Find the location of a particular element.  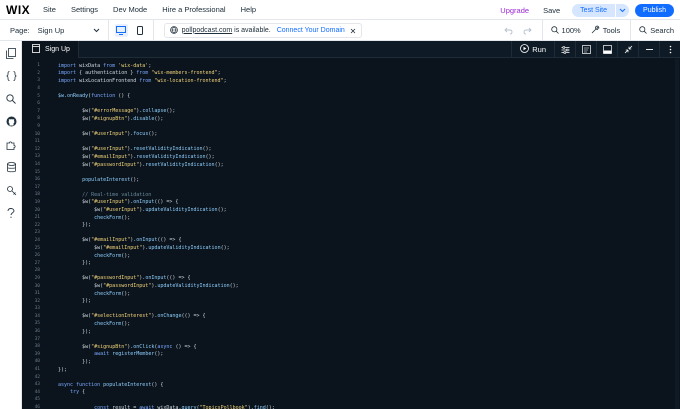

code-line: 21 checkForm (); is located at coordinates (351, 218).